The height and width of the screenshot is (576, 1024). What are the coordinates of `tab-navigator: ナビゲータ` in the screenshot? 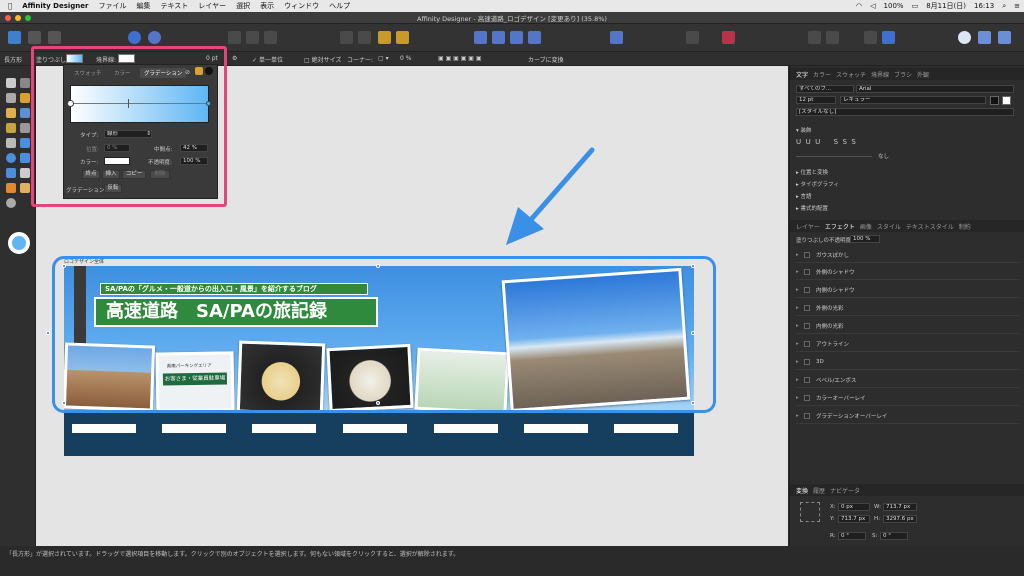 It's located at (845, 490).